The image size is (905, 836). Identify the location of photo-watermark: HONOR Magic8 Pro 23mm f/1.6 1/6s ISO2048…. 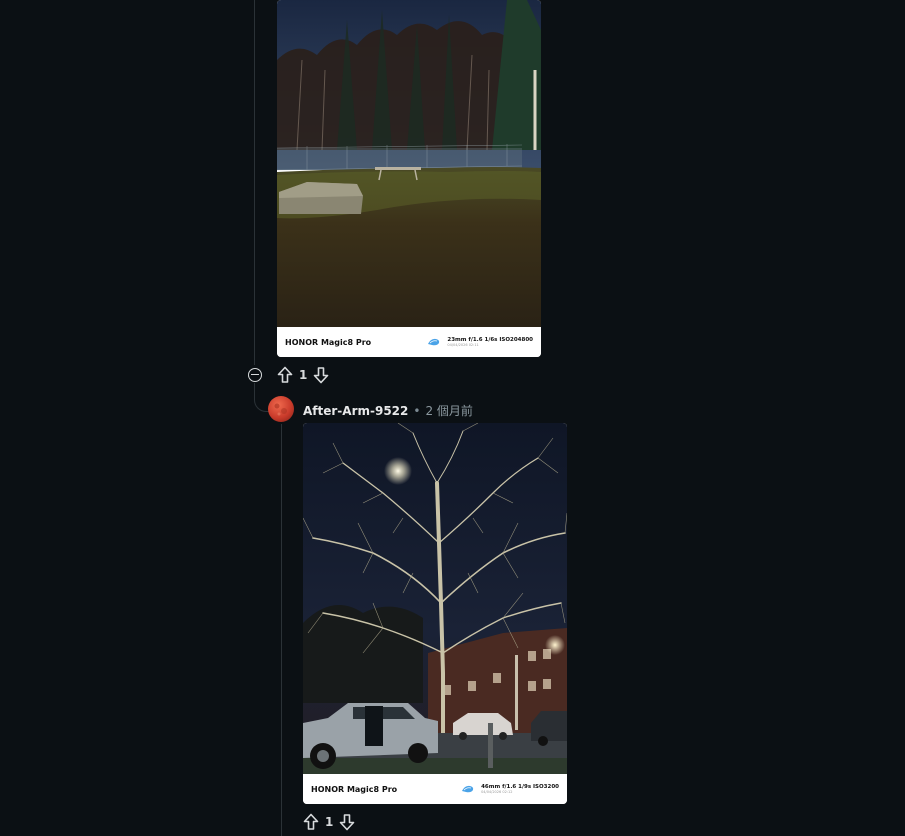
(409, 342).